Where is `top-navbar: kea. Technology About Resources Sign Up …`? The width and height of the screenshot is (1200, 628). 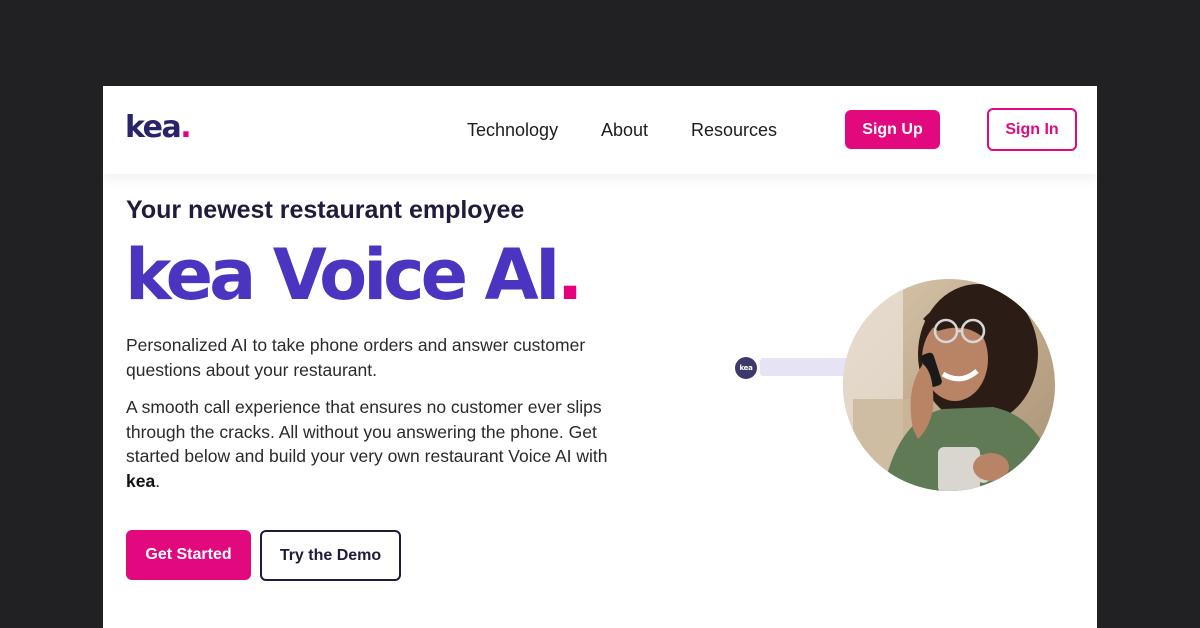 top-navbar: kea. Technology About Resources Sign Up … is located at coordinates (600, 130).